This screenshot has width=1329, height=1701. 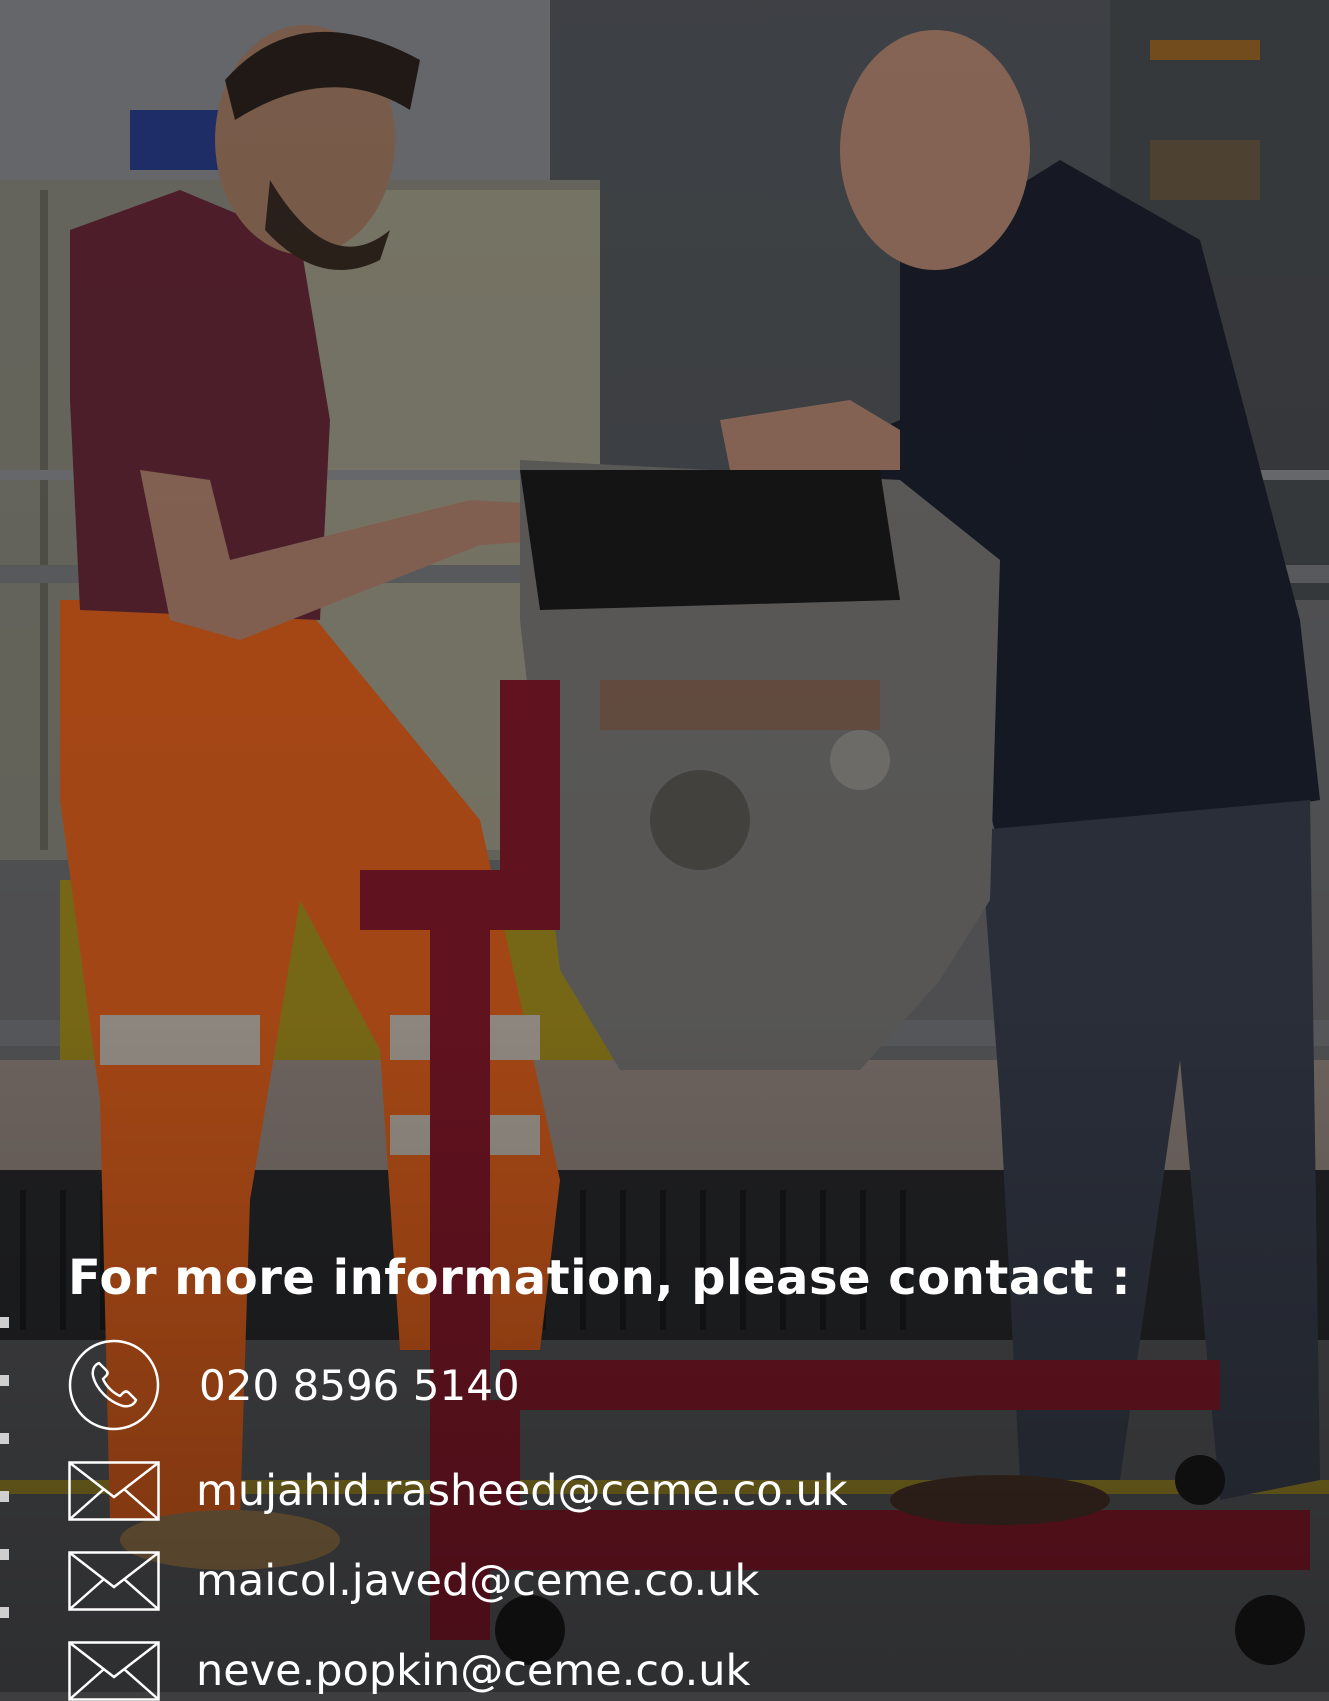 I want to click on contact-heading: For more information, please contact :, so click(x=600, y=1278).